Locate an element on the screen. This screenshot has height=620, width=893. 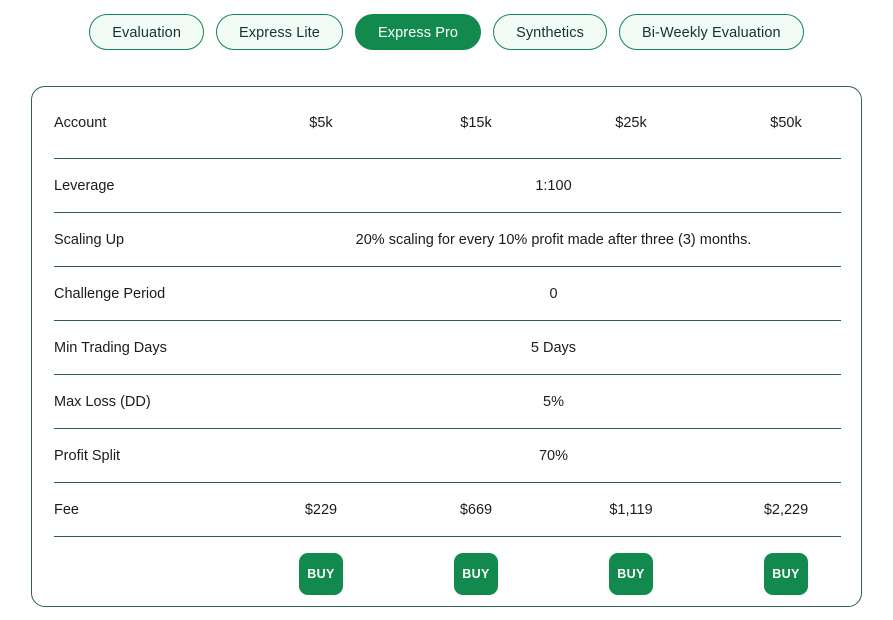
row-cells-max-loss: 5% is located at coordinates (553, 401).